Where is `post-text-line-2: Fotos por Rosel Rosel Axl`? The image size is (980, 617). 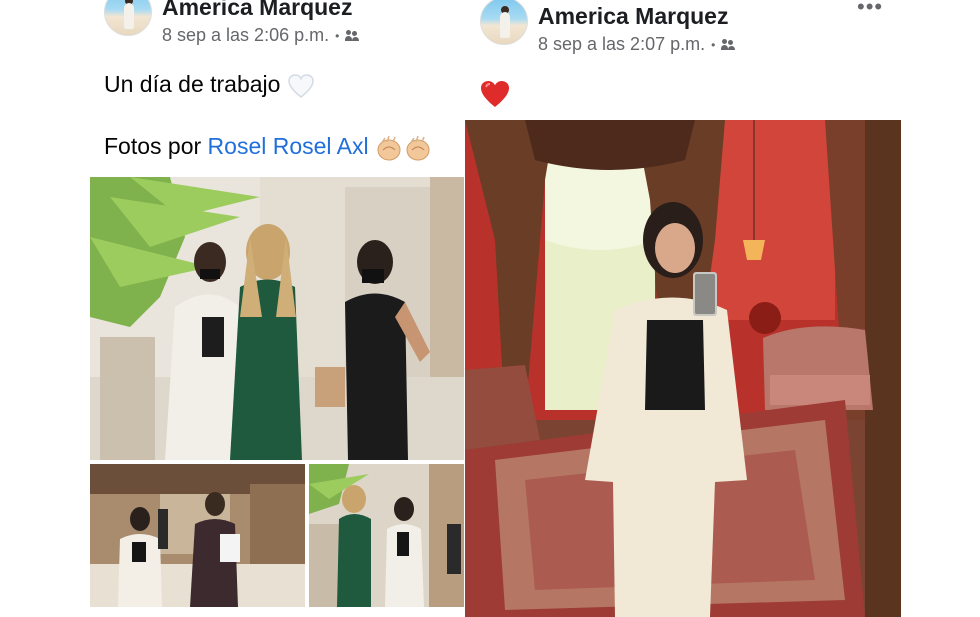 post-text-line-2: Fotos por Rosel Rosel Axl is located at coordinates (268, 147).